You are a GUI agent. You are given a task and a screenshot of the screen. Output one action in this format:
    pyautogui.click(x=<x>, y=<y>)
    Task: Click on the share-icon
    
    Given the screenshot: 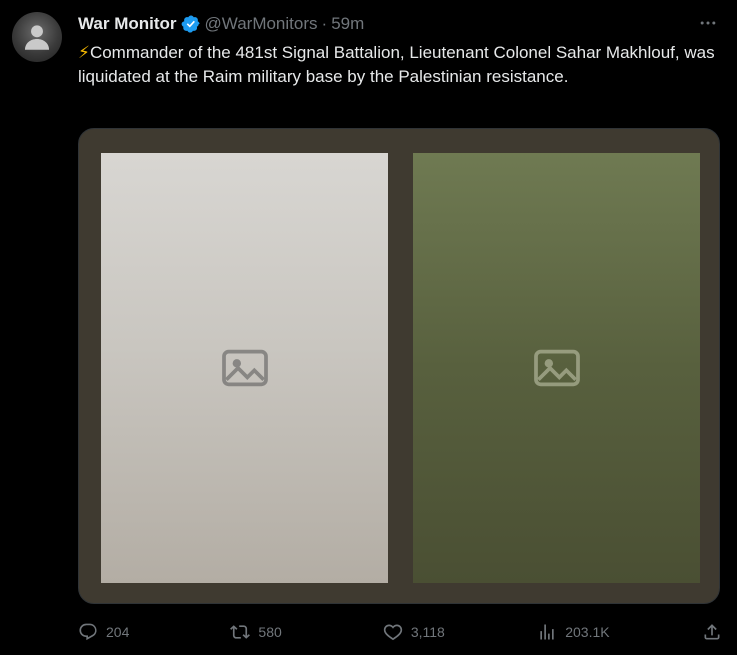 What is the action you would take?
    pyautogui.click(x=712, y=632)
    